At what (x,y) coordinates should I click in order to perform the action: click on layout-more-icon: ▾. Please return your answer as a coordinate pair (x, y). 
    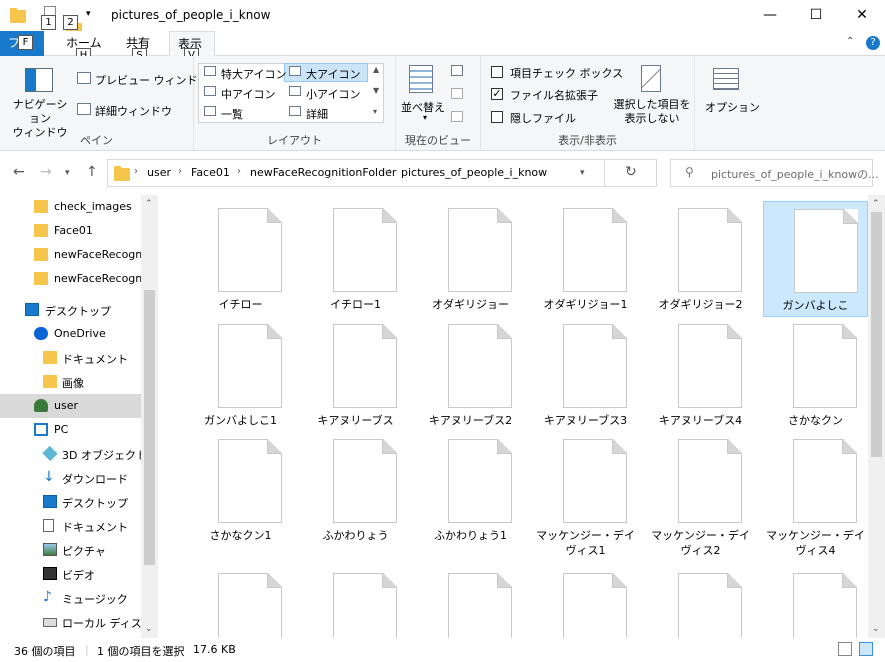
    Looking at the image, I should click on (375, 111).